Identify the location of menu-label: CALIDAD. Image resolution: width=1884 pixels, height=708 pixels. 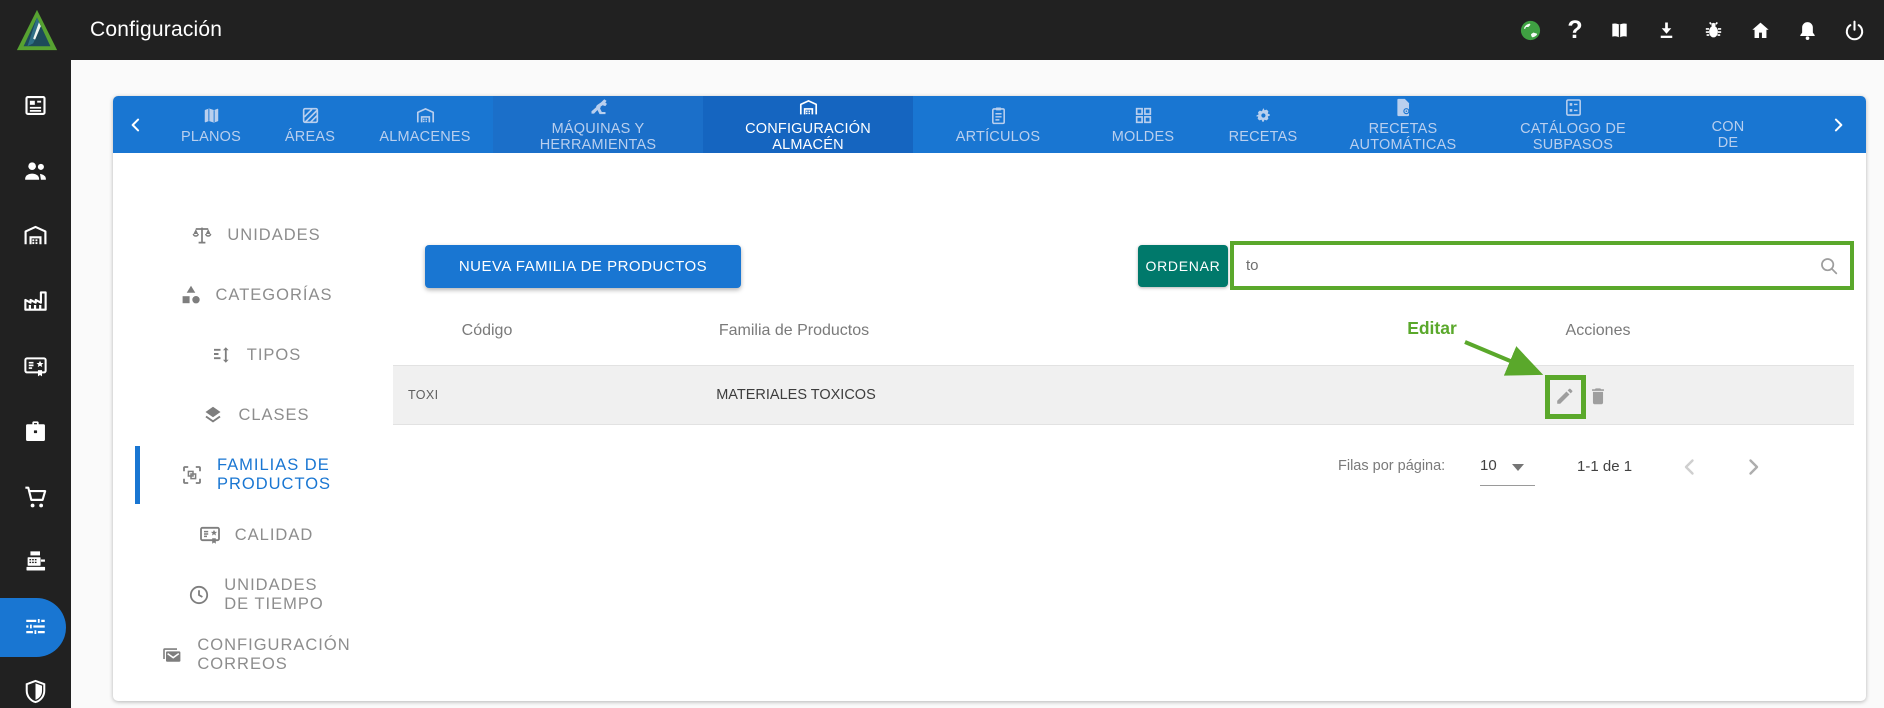
(274, 534).